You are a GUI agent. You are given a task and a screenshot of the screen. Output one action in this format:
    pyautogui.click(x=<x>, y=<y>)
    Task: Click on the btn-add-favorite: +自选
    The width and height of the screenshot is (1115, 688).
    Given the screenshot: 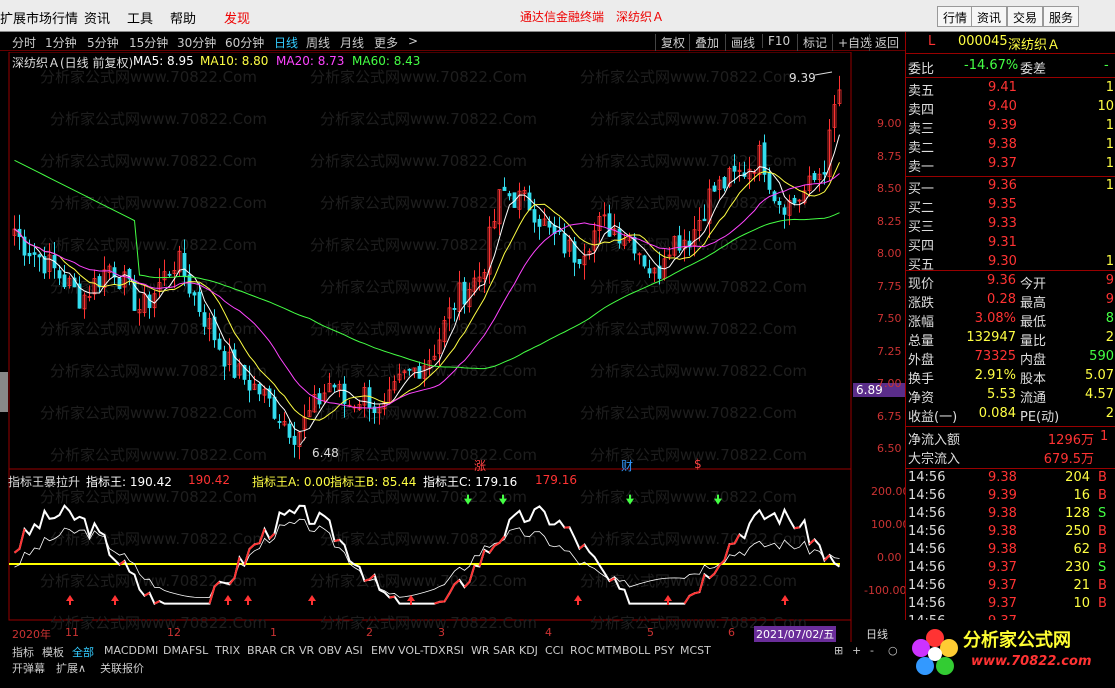 What is the action you would take?
    pyautogui.click(x=852, y=42)
    